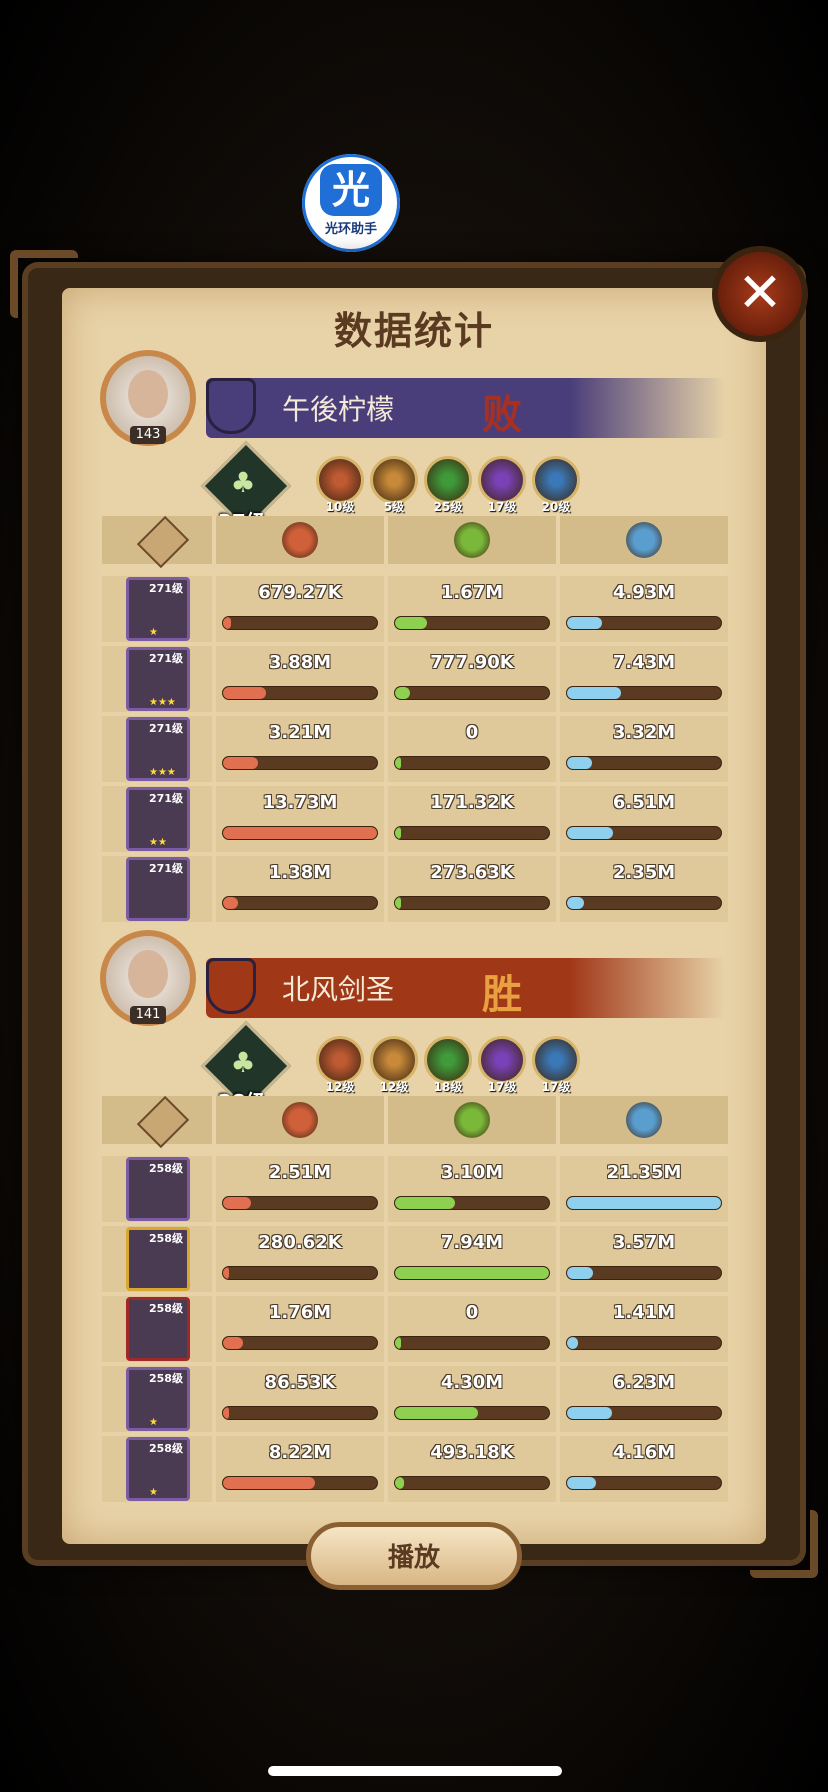  What do you see at coordinates (394, 507) in the screenshot?
I see `faction-buff-level: 5级` at bounding box center [394, 507].